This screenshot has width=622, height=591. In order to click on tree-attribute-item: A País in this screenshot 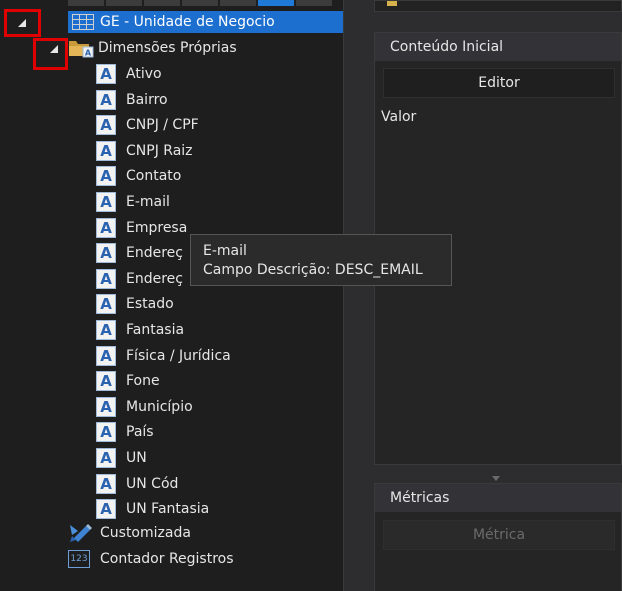, I will do `click(125, 432)`.